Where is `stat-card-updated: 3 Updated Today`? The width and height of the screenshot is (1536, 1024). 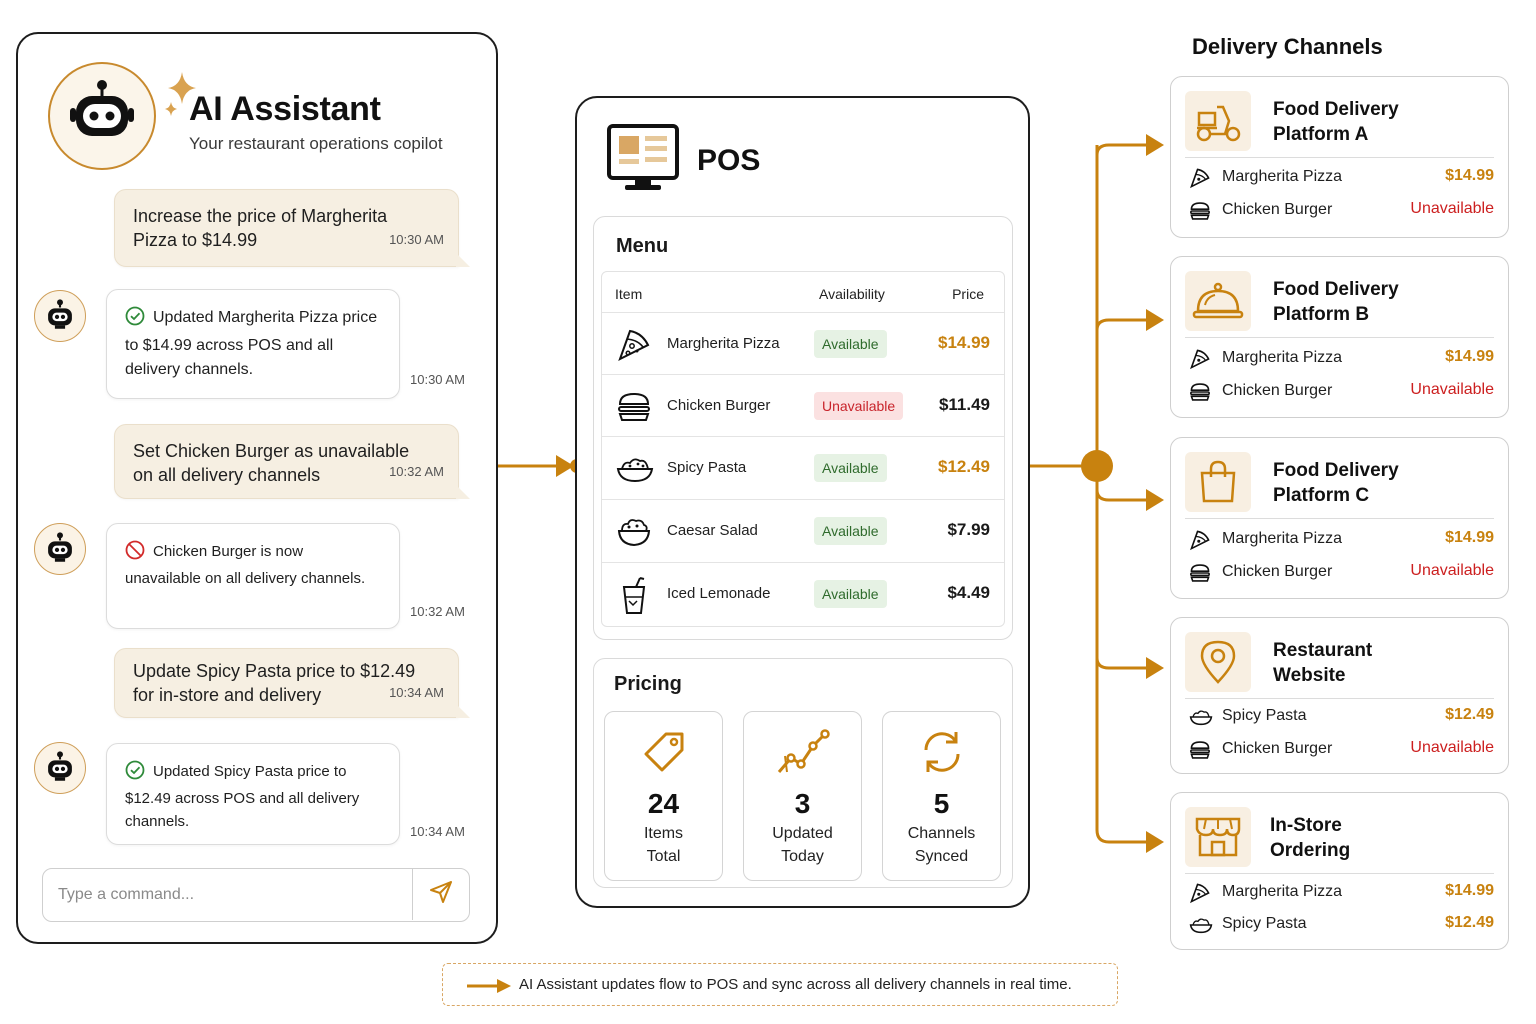 stat-card-updated: 3 Updated Today is located at coordinates (802, 796).